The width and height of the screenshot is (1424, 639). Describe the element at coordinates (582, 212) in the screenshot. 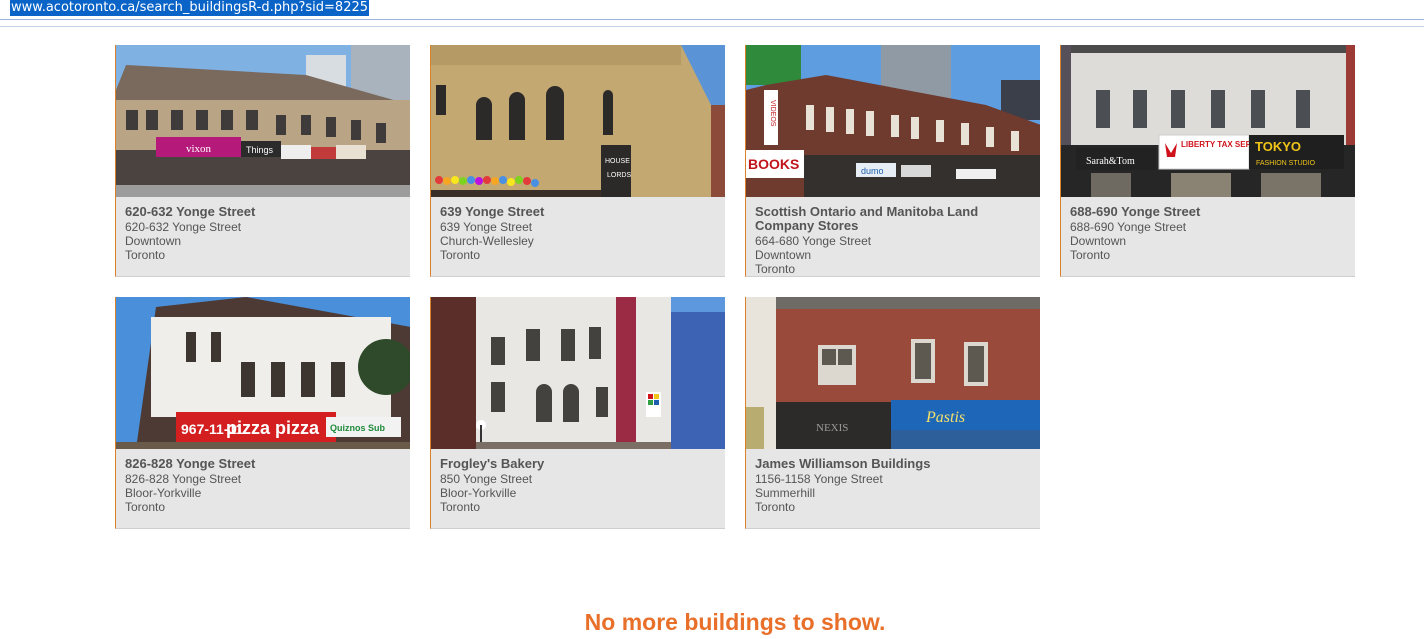

I see `building-title: 639 Yonge Street` at that location.